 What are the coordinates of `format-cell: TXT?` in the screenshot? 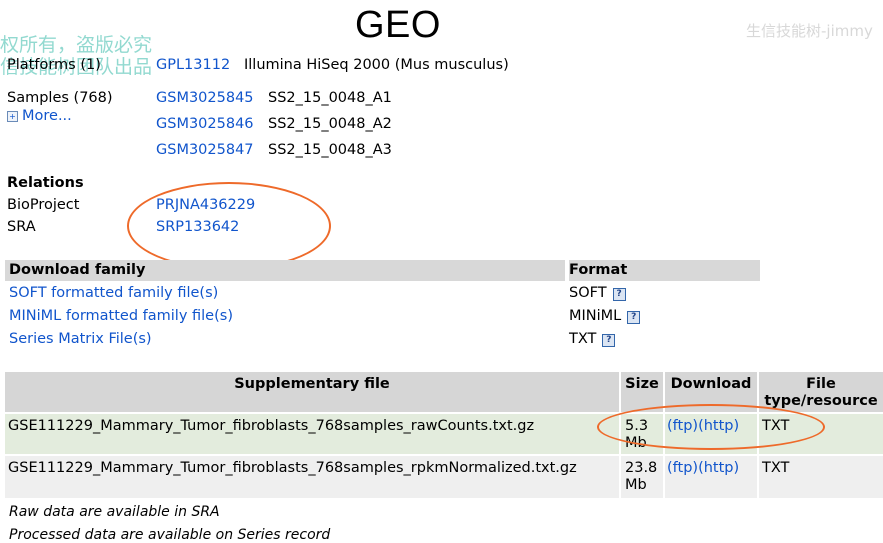 It's located at (592, 339).